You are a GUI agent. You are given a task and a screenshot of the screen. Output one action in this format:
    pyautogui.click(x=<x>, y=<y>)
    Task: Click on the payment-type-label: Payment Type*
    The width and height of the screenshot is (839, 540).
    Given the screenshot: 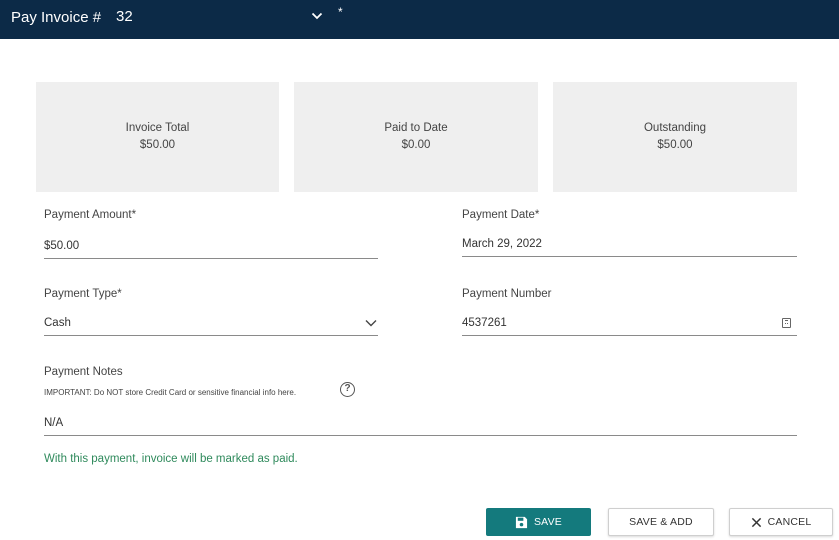 What is the action you would take?
    pyautogui.click(x=83, y=294)
    